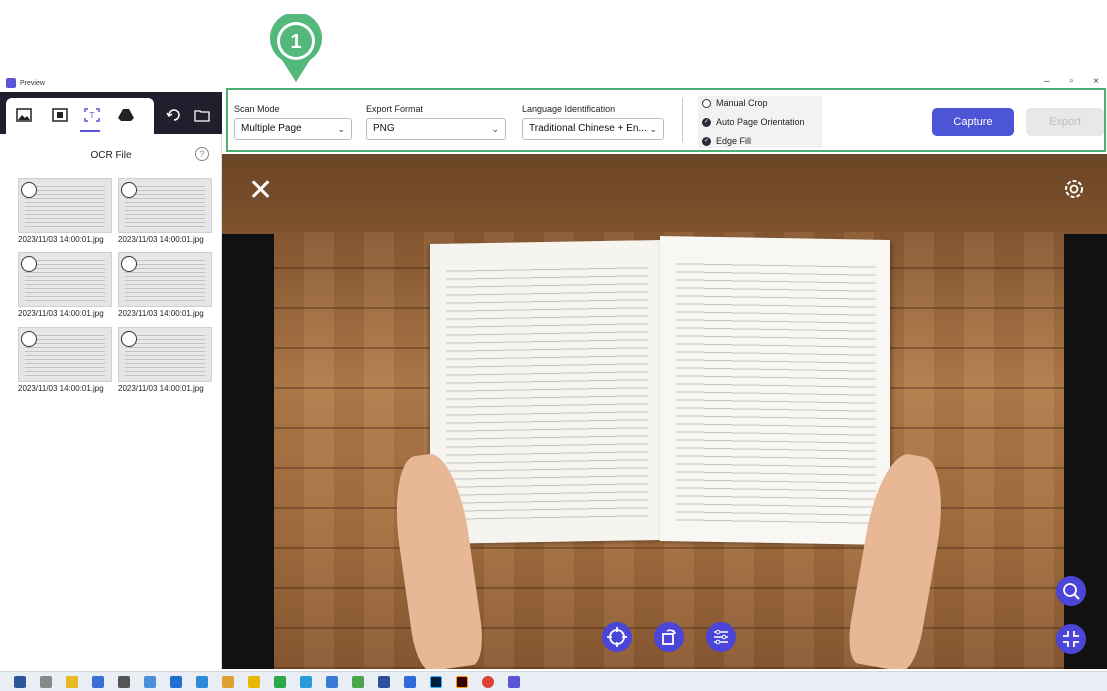  Describe the element at coordinates (436, 682) in the screenshot. I see `photoshop-icon` at that location.